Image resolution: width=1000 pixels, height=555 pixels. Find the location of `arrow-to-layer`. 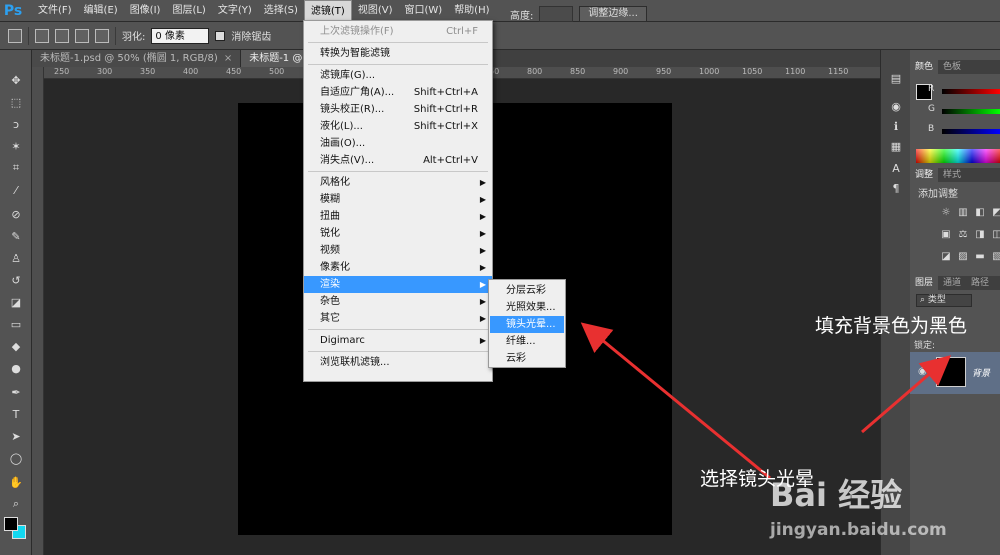

arrow-to-layer is located at coordinates (906, 394).